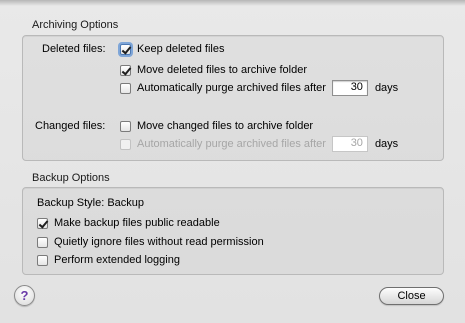 This screenshot has height=323, width=465. I want to click on keep-deleted-checkbox-row: Keep deleted files, so click(172, 49).